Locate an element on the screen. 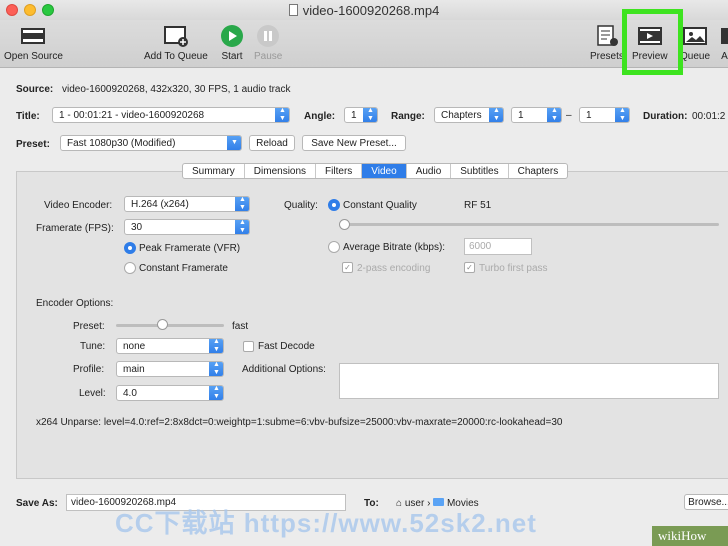  level-select: 4.0 ▲ ▼ is located at coordinates (170, 393).